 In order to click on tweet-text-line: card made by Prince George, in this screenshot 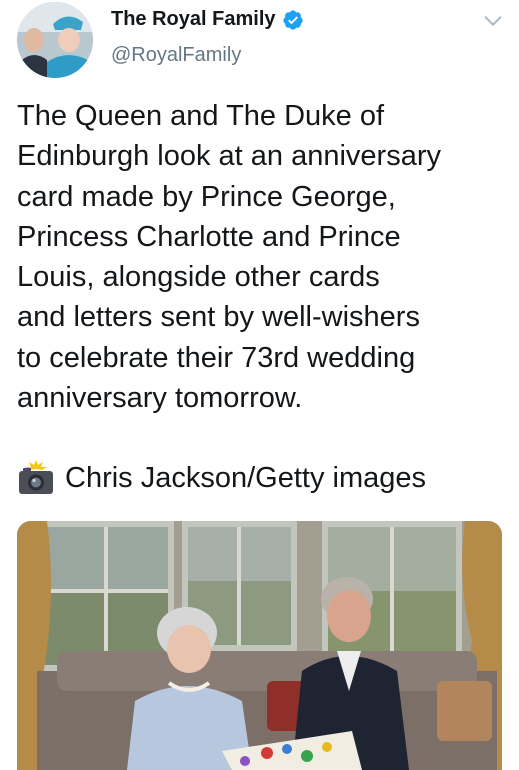, I will do `click(206, 196)`.